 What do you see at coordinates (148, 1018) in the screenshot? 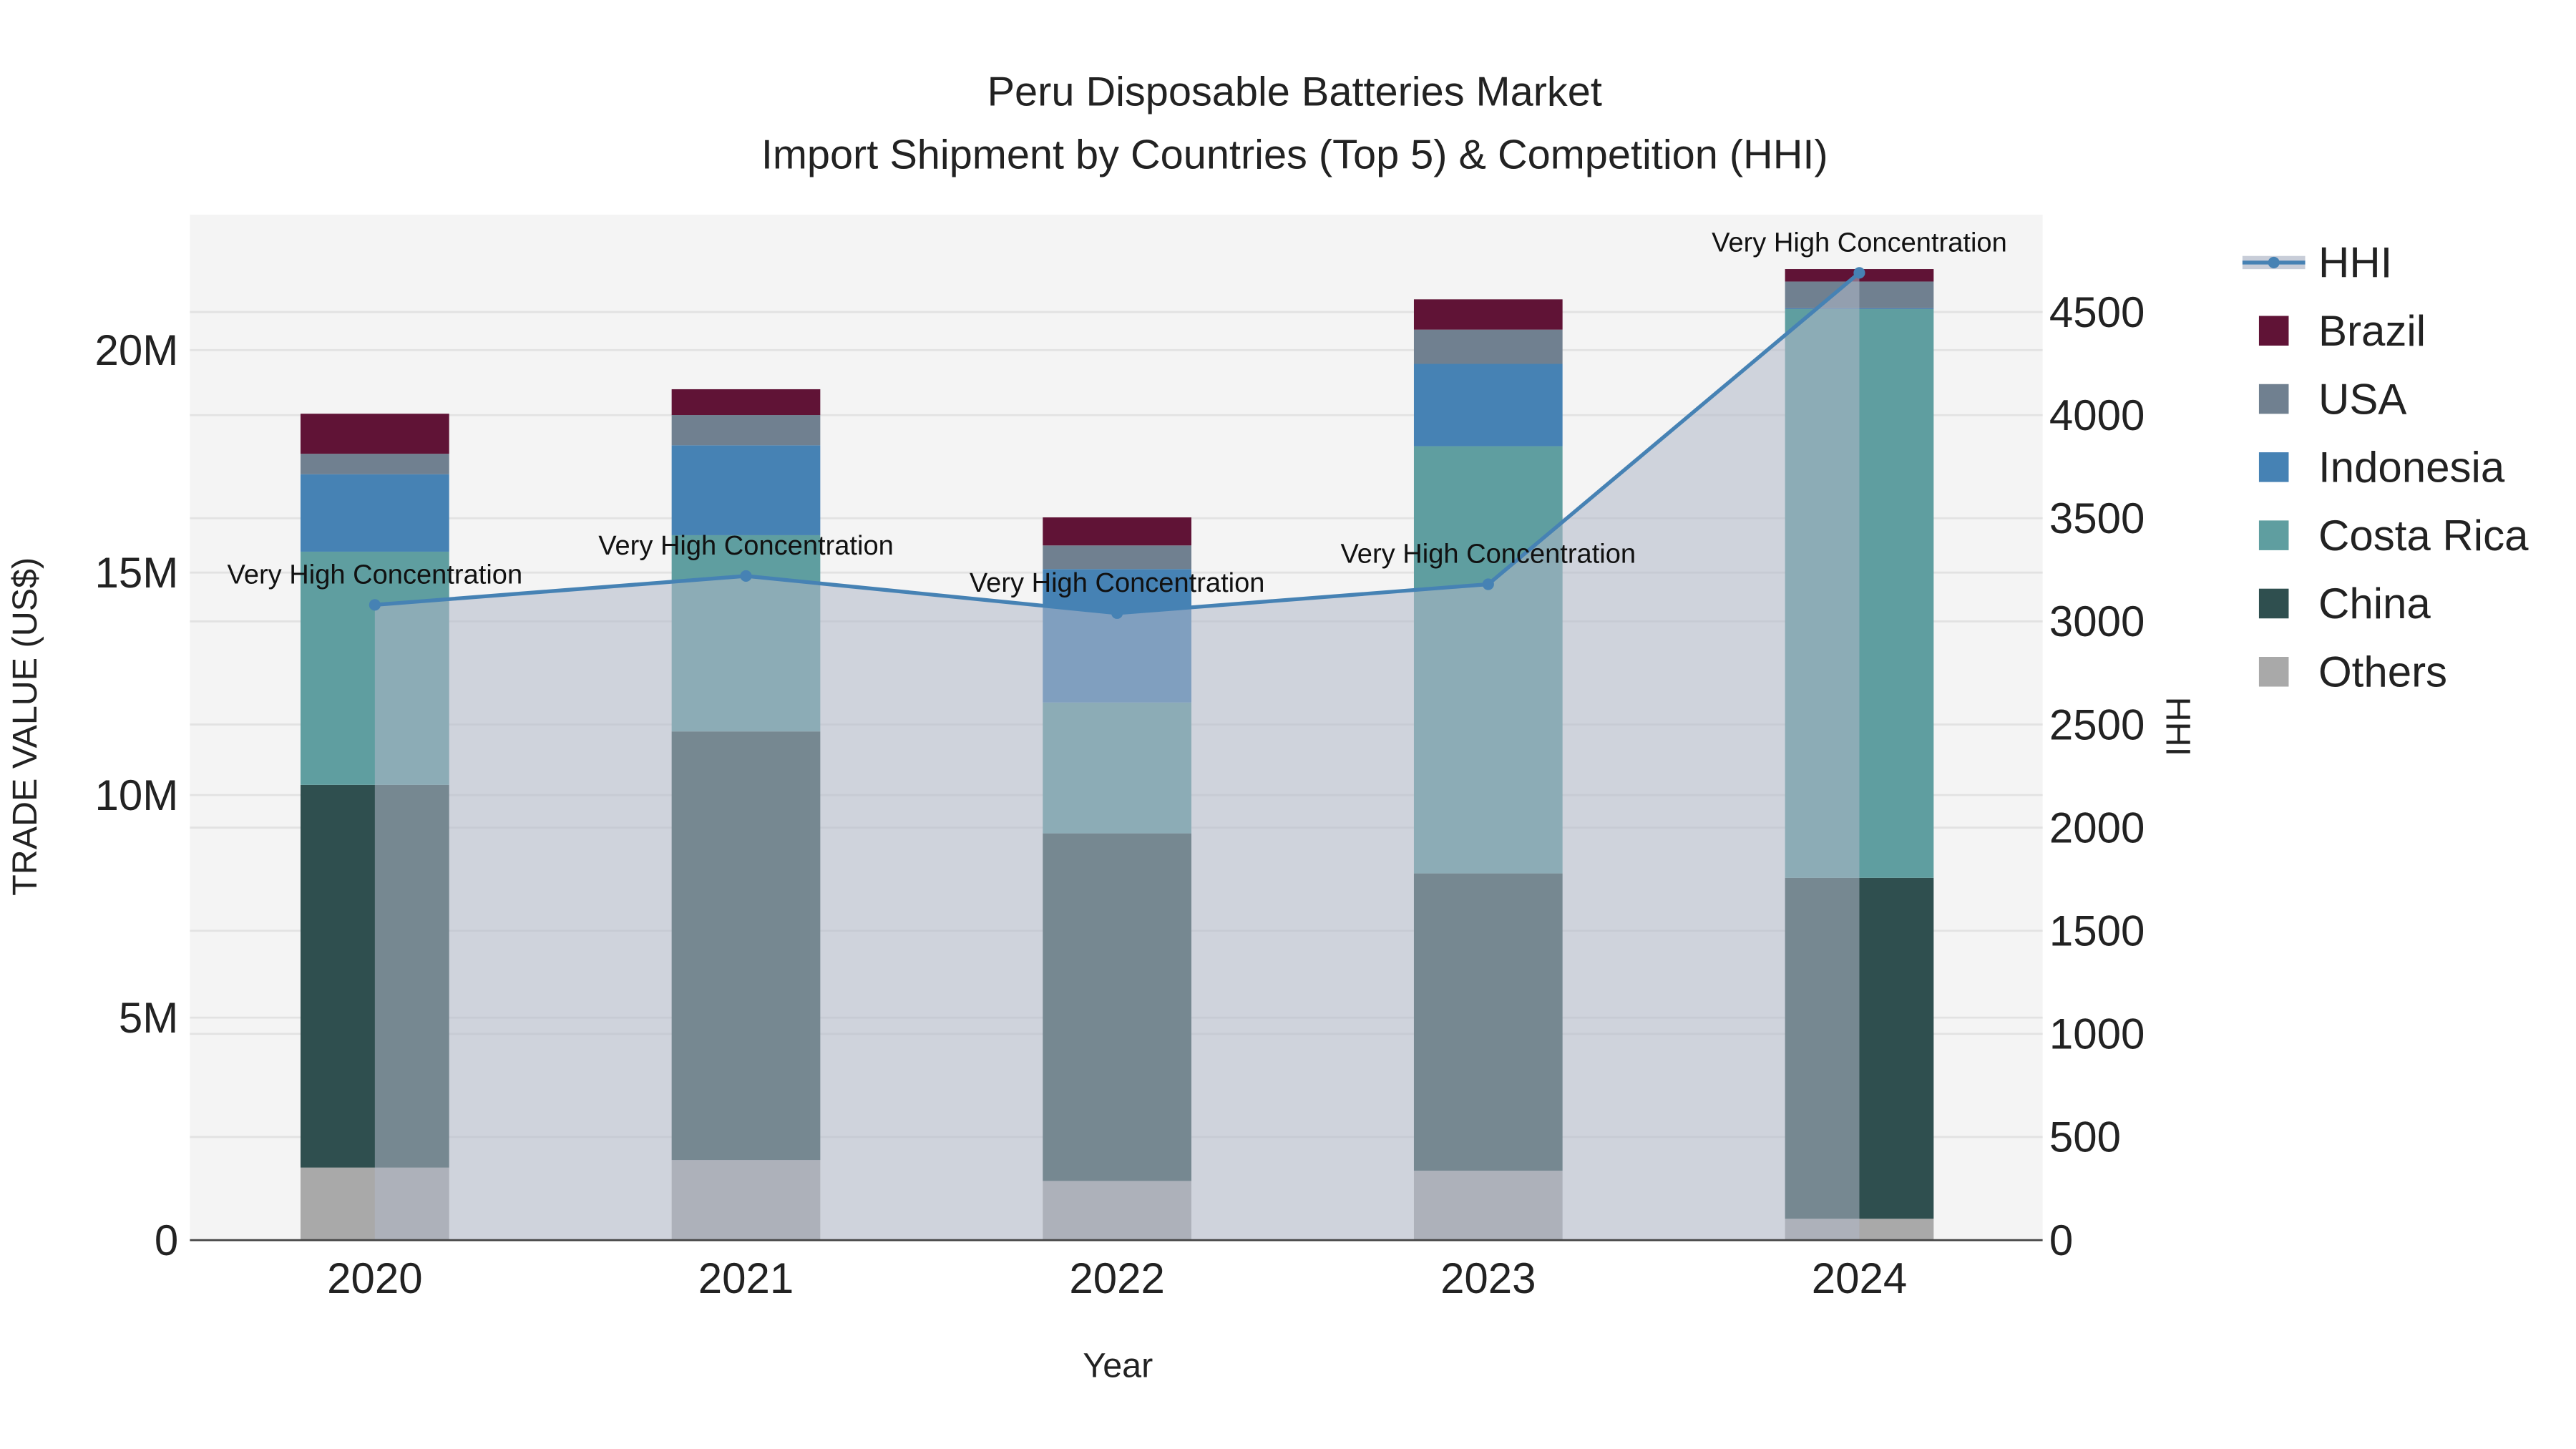
I see `y-tick-label: 5M` at bounding box center [148, 1018].